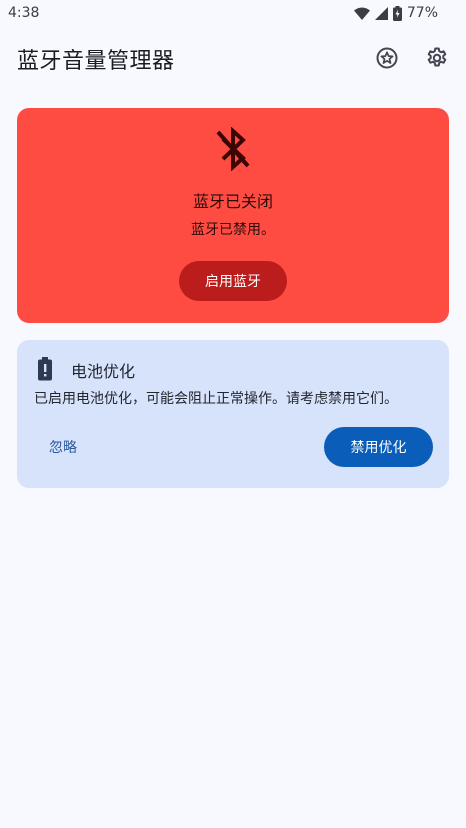 Image resolution: width=466 pixels, height=828 pixels. What do you see at coordinates (45, 369) in the screenshot?
I see `battery-icon` at bounding box center [45, 369].